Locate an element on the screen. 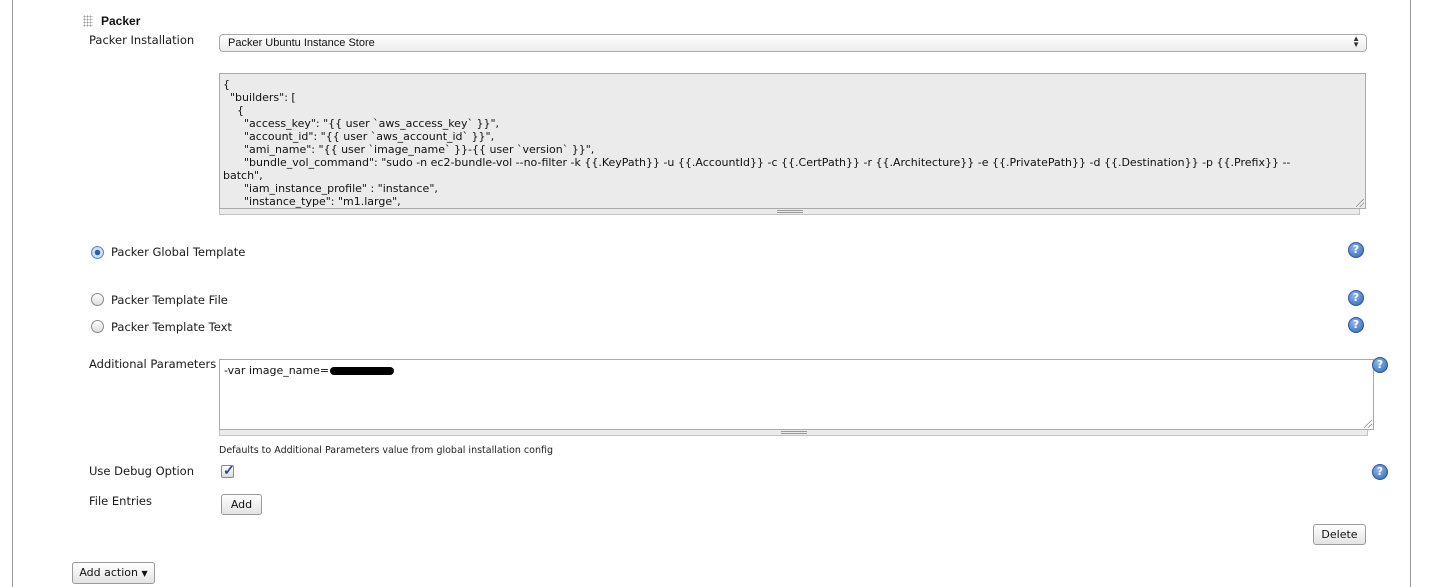 The width and height of the screenshot is (1432, 587). template-preview-line: "builders": [ is located at coordinates (259, 97).